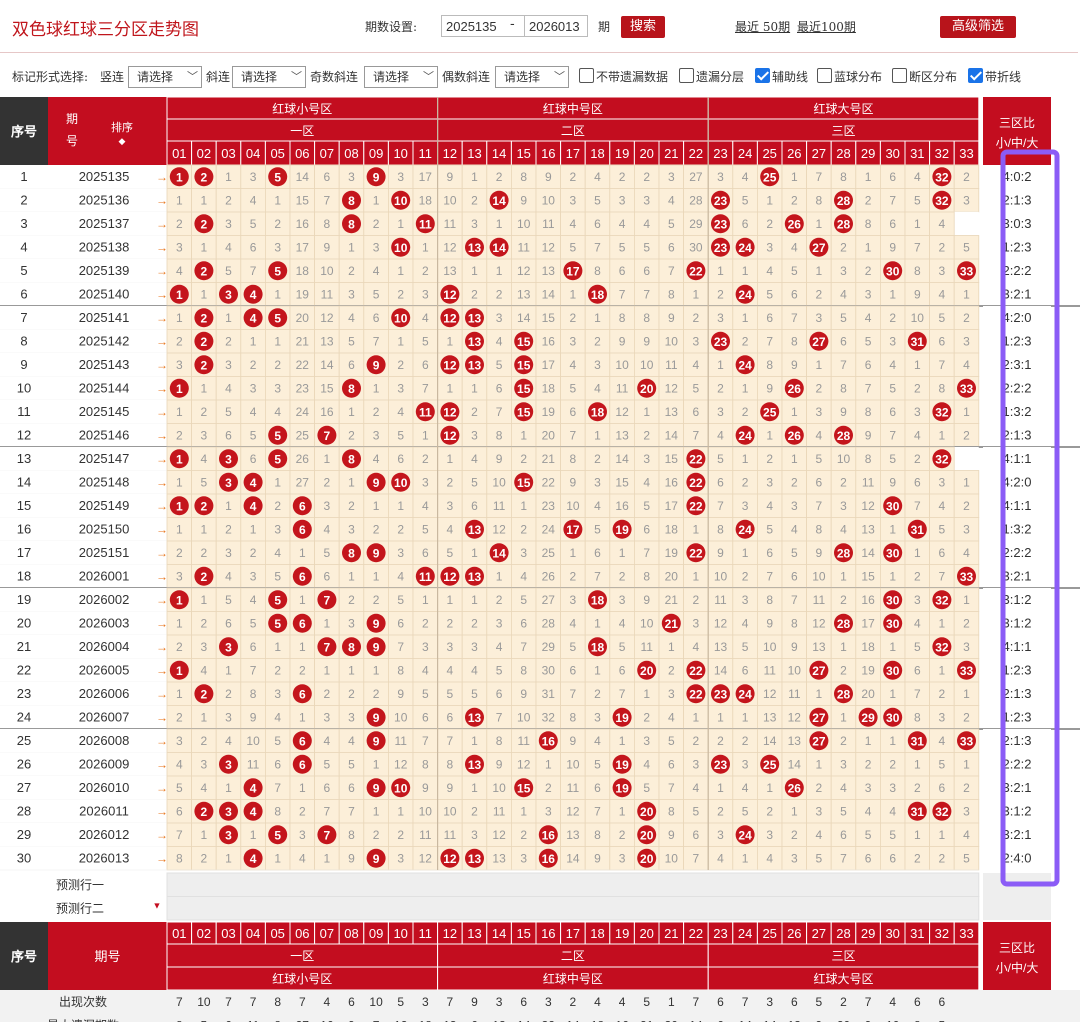 Image resolution: width=1080 pixels, height=1026 pixels. Describe the element at coordinates (824, 75) in the screenshot. I see `checkbox-blue-distribution` at that location.